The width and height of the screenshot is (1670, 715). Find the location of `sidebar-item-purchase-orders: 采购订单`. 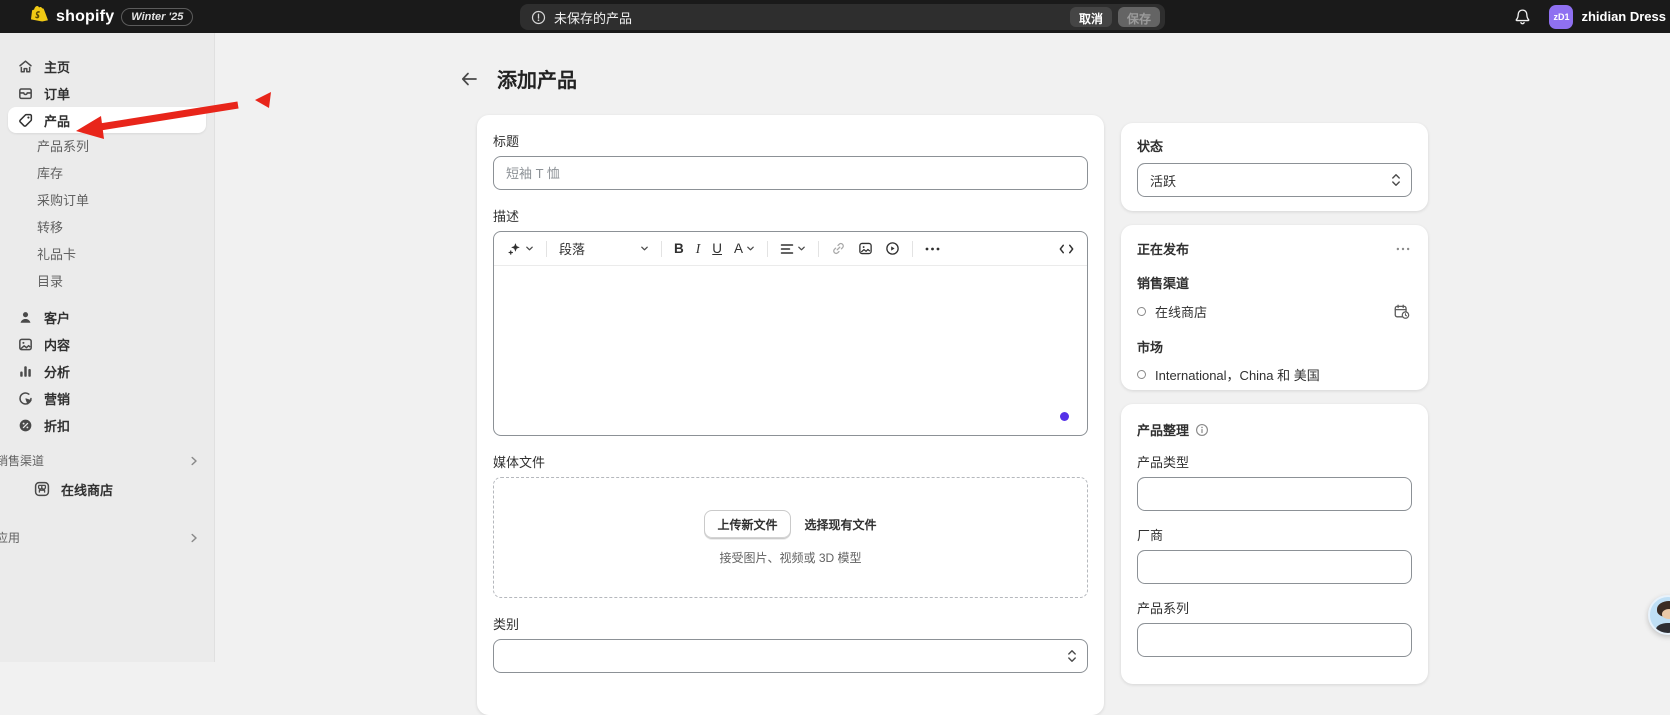

sidebar-item-purchase-orders: 采购订单 is located at coordinates (107, 201).